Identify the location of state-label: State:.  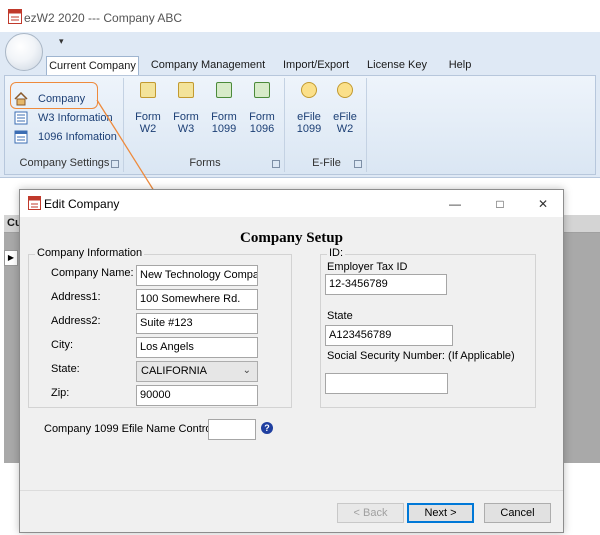
(65, 369).